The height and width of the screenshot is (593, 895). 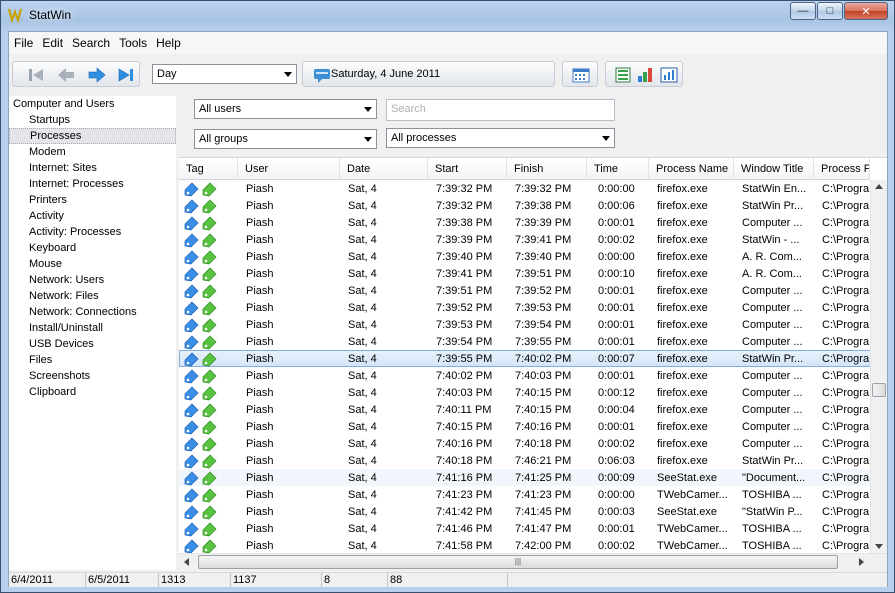 What do you see at coordinates (879, 390) in the screenshot?
I see `vertical-scroll-thumb` at bounding box center [879, 390].